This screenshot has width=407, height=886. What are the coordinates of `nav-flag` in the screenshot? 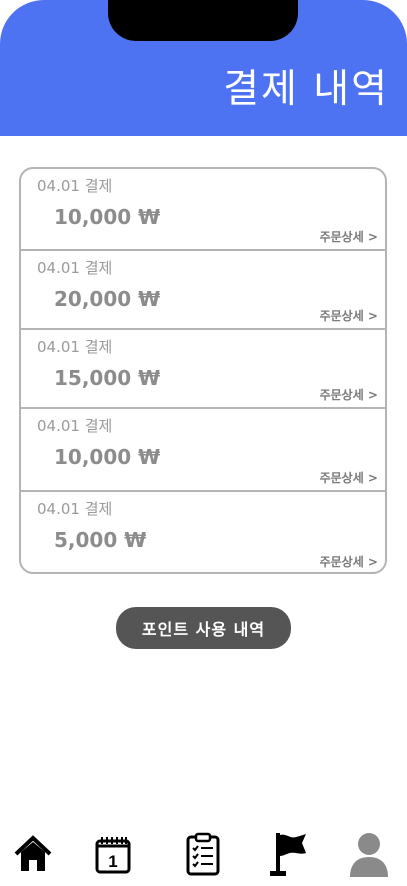 It's located at (287, 853).